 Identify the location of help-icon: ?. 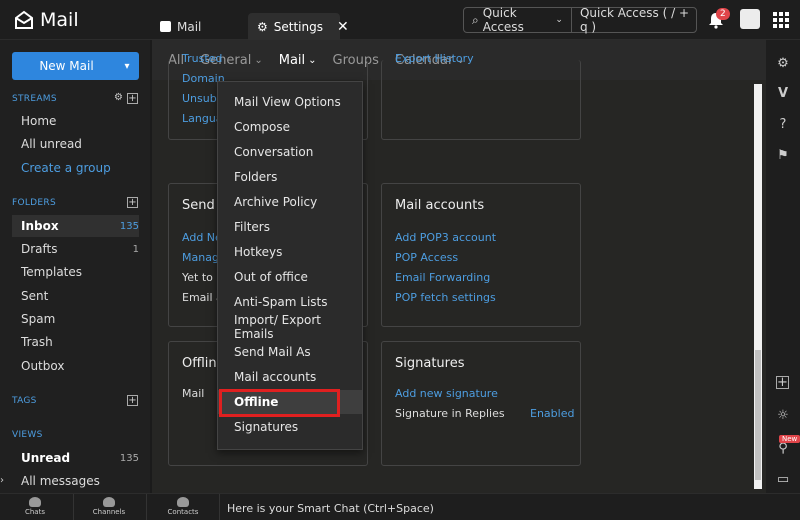
(783, 125).